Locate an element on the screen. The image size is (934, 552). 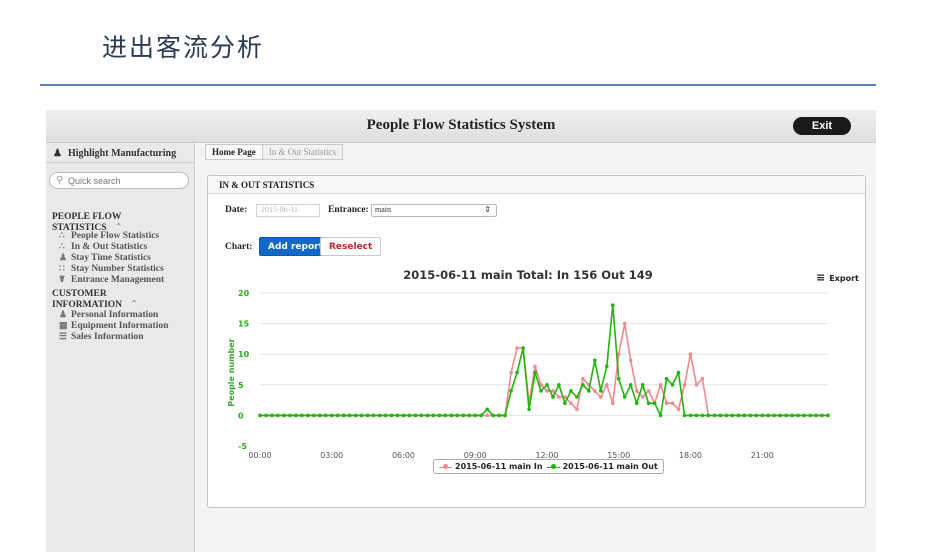
y-tick-label: 15 is located at coordinates (244, 324).